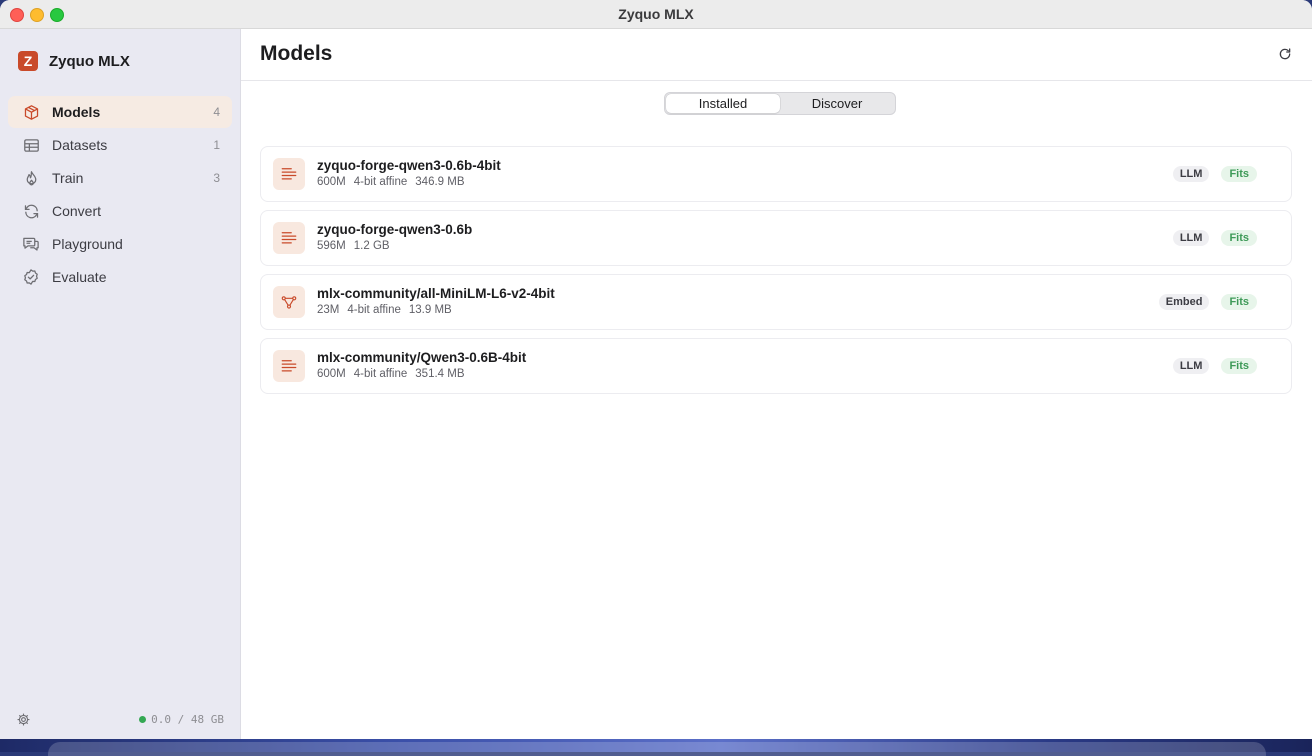  Describe the element at coordinates (216, 145) in the screenshot. I see `sidebar-item-count: 1` at that location.